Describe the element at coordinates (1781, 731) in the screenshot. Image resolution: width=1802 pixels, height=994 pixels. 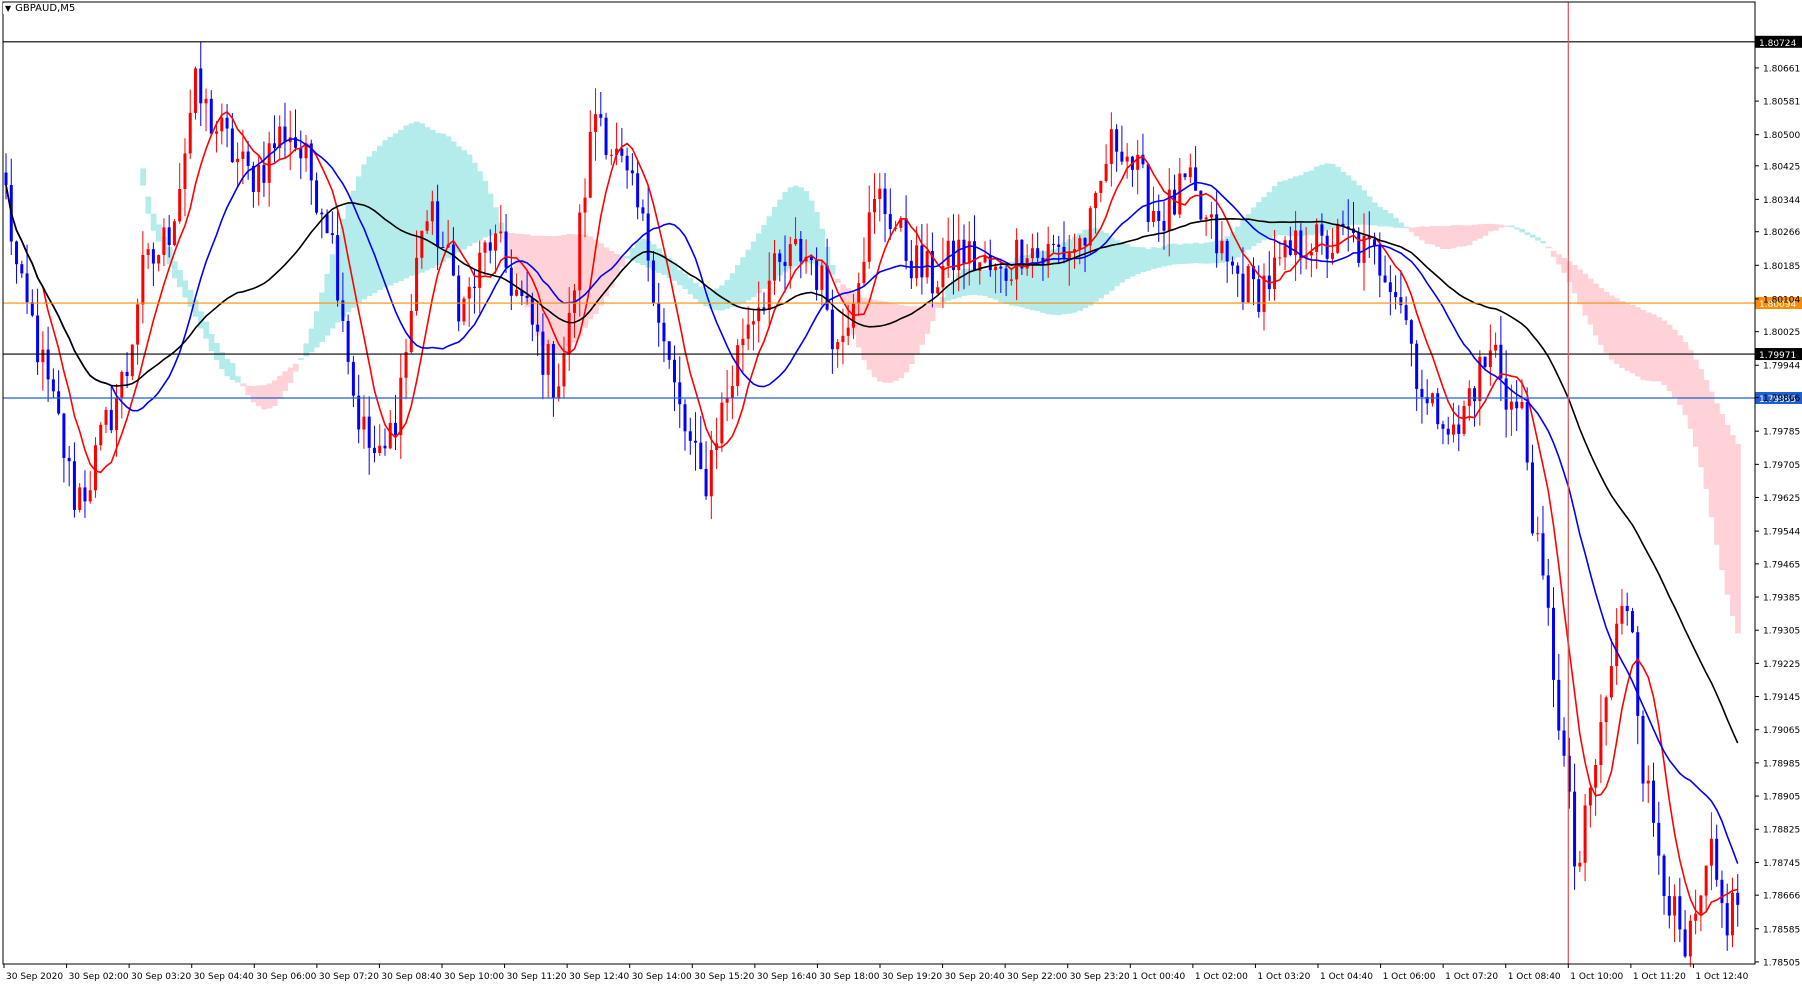
I see `y-tick-label: 1.79065` at that location.